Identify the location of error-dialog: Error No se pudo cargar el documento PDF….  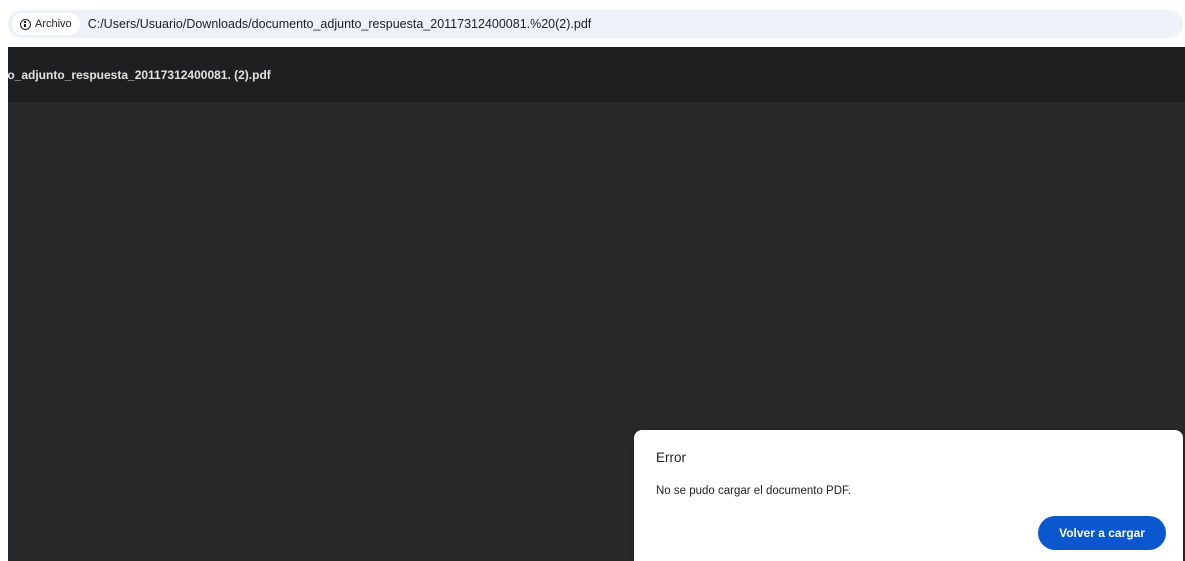
(908, 495).